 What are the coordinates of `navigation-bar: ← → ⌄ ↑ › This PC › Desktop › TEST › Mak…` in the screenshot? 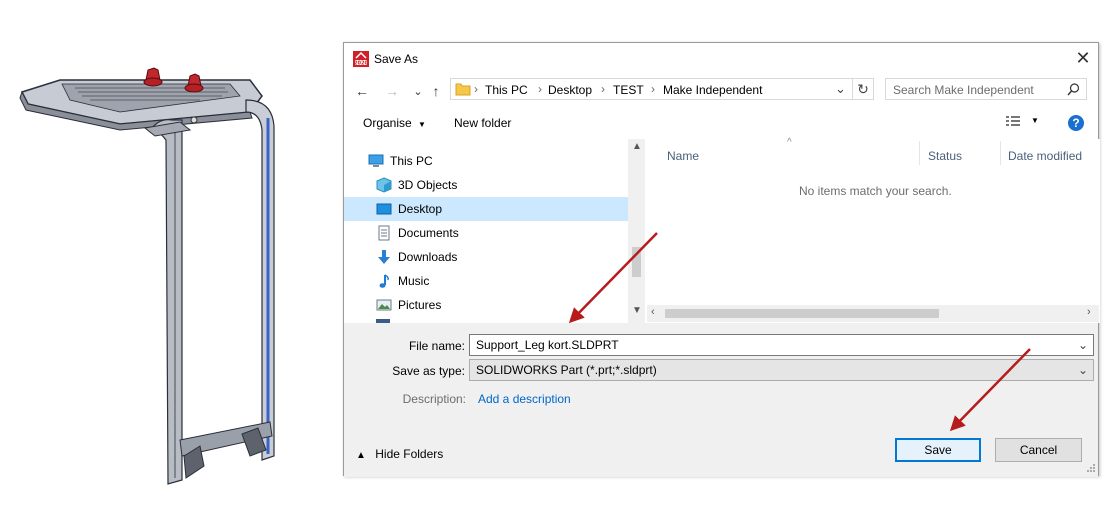 It's located at (721, 90).